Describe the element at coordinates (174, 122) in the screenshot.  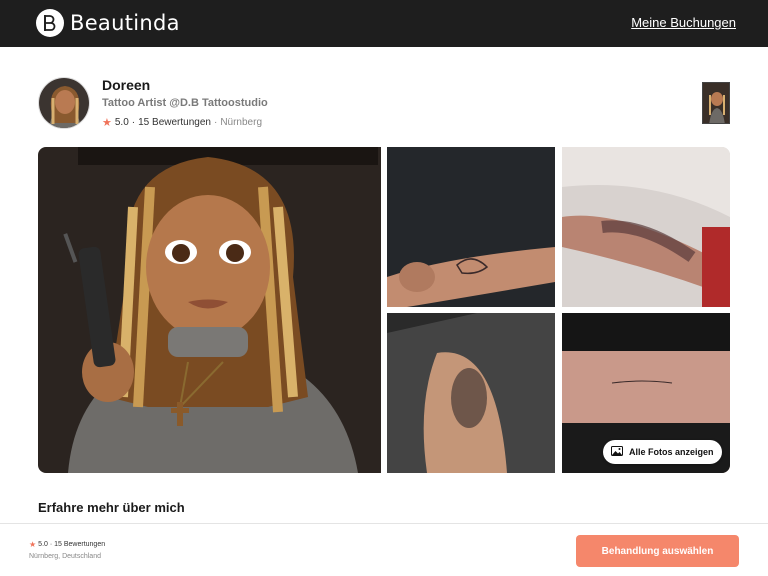
I see `reviews-count: 15 Bewertungen` at that location.